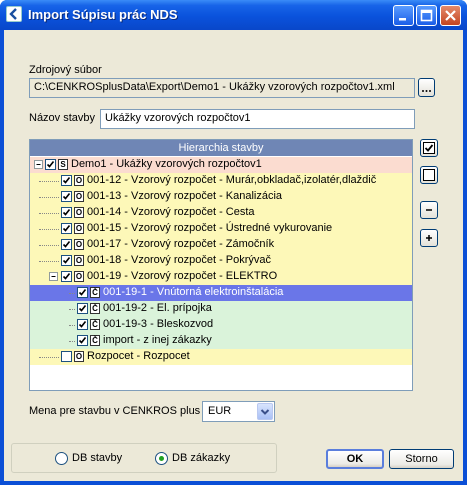 The image size is (467, 485). I want to click on tree-row: O 001-18 - Vzorový rozpočet - Pokrývač, so click(221, 261).